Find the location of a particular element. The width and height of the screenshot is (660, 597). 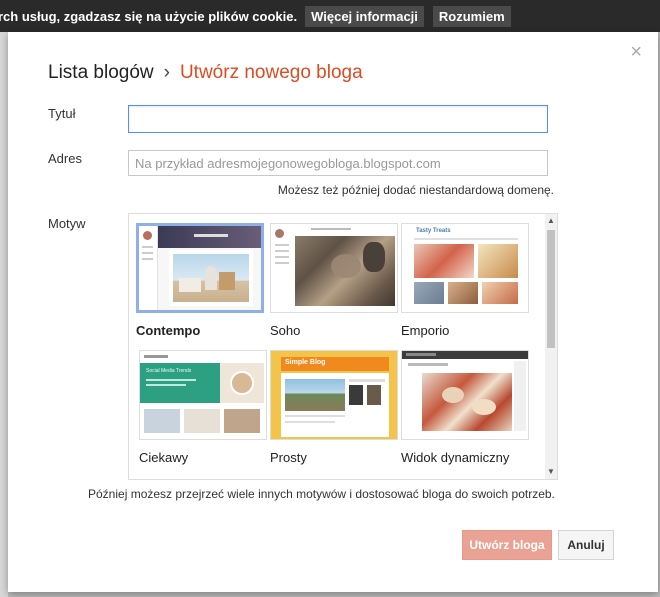

scroll-up-icon: ▲ is located at coordinates (551, 221).